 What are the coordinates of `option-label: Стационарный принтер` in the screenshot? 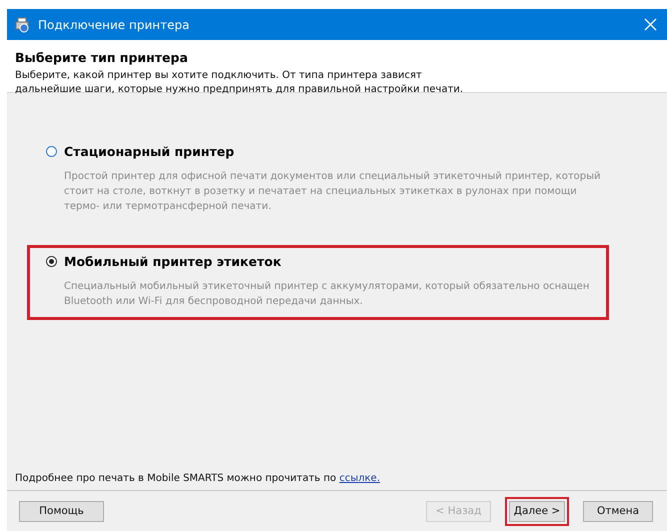 It's located at (149, 151).